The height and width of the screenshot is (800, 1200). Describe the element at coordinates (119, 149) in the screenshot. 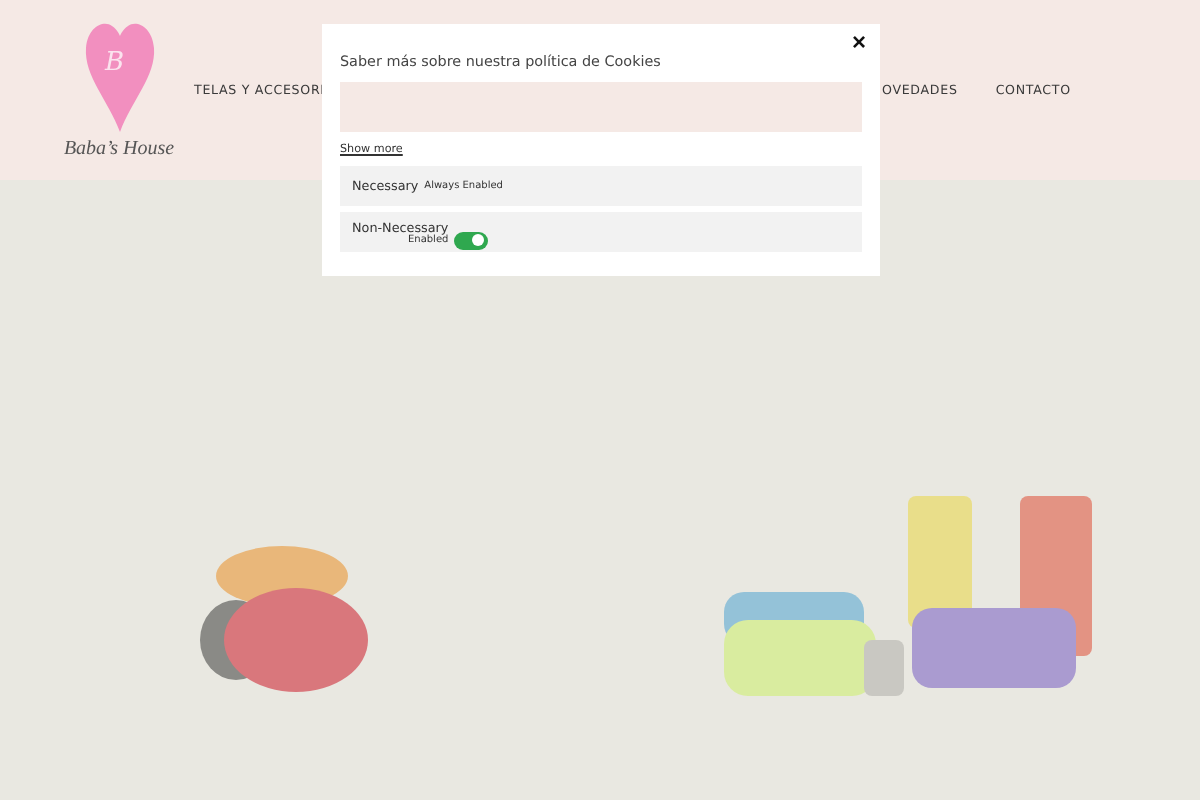

I see `logo-text: Baba’s House` at that location.